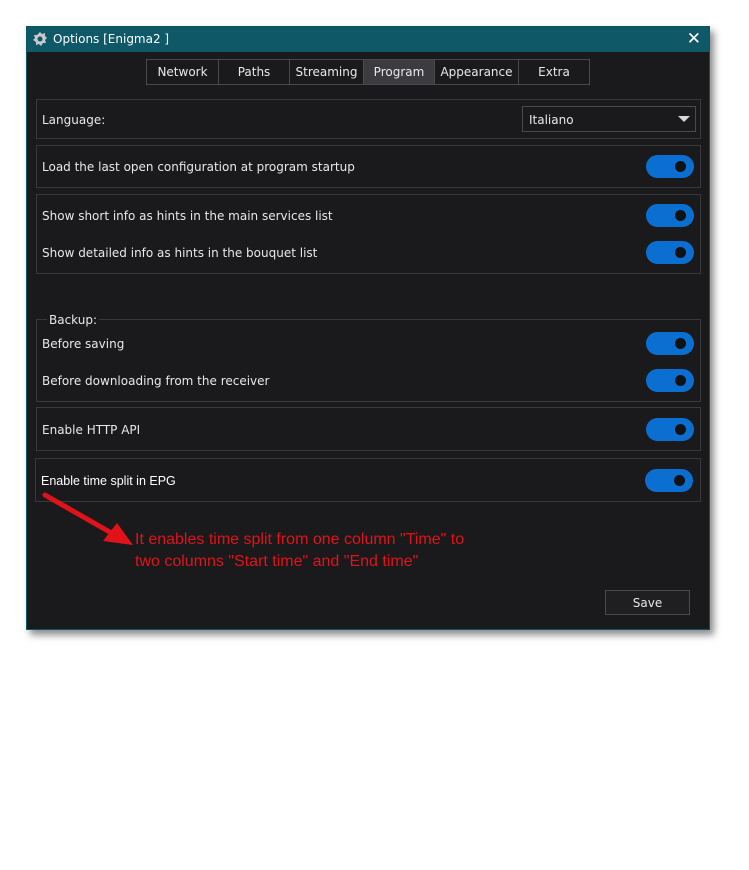  What do you see at coordinates (73, 320) in the screenshot?
I see `backup-title: Backup:` at bounding box center [73, 320].